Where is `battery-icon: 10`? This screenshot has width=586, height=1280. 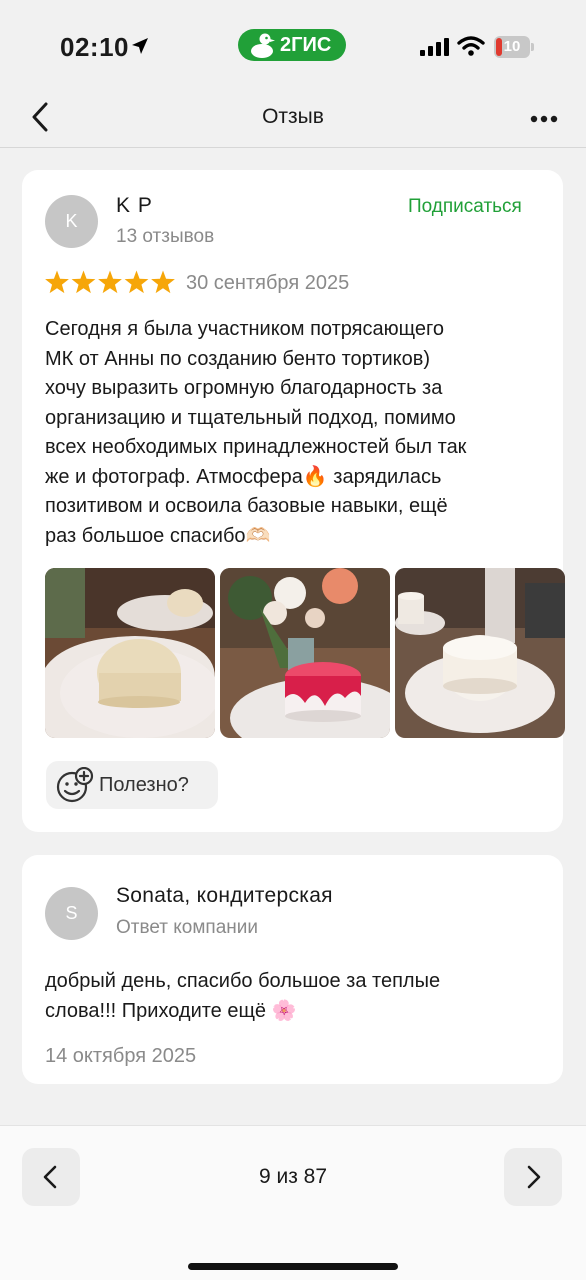
battery-icon: 10 is located at coordinates (514, 47).